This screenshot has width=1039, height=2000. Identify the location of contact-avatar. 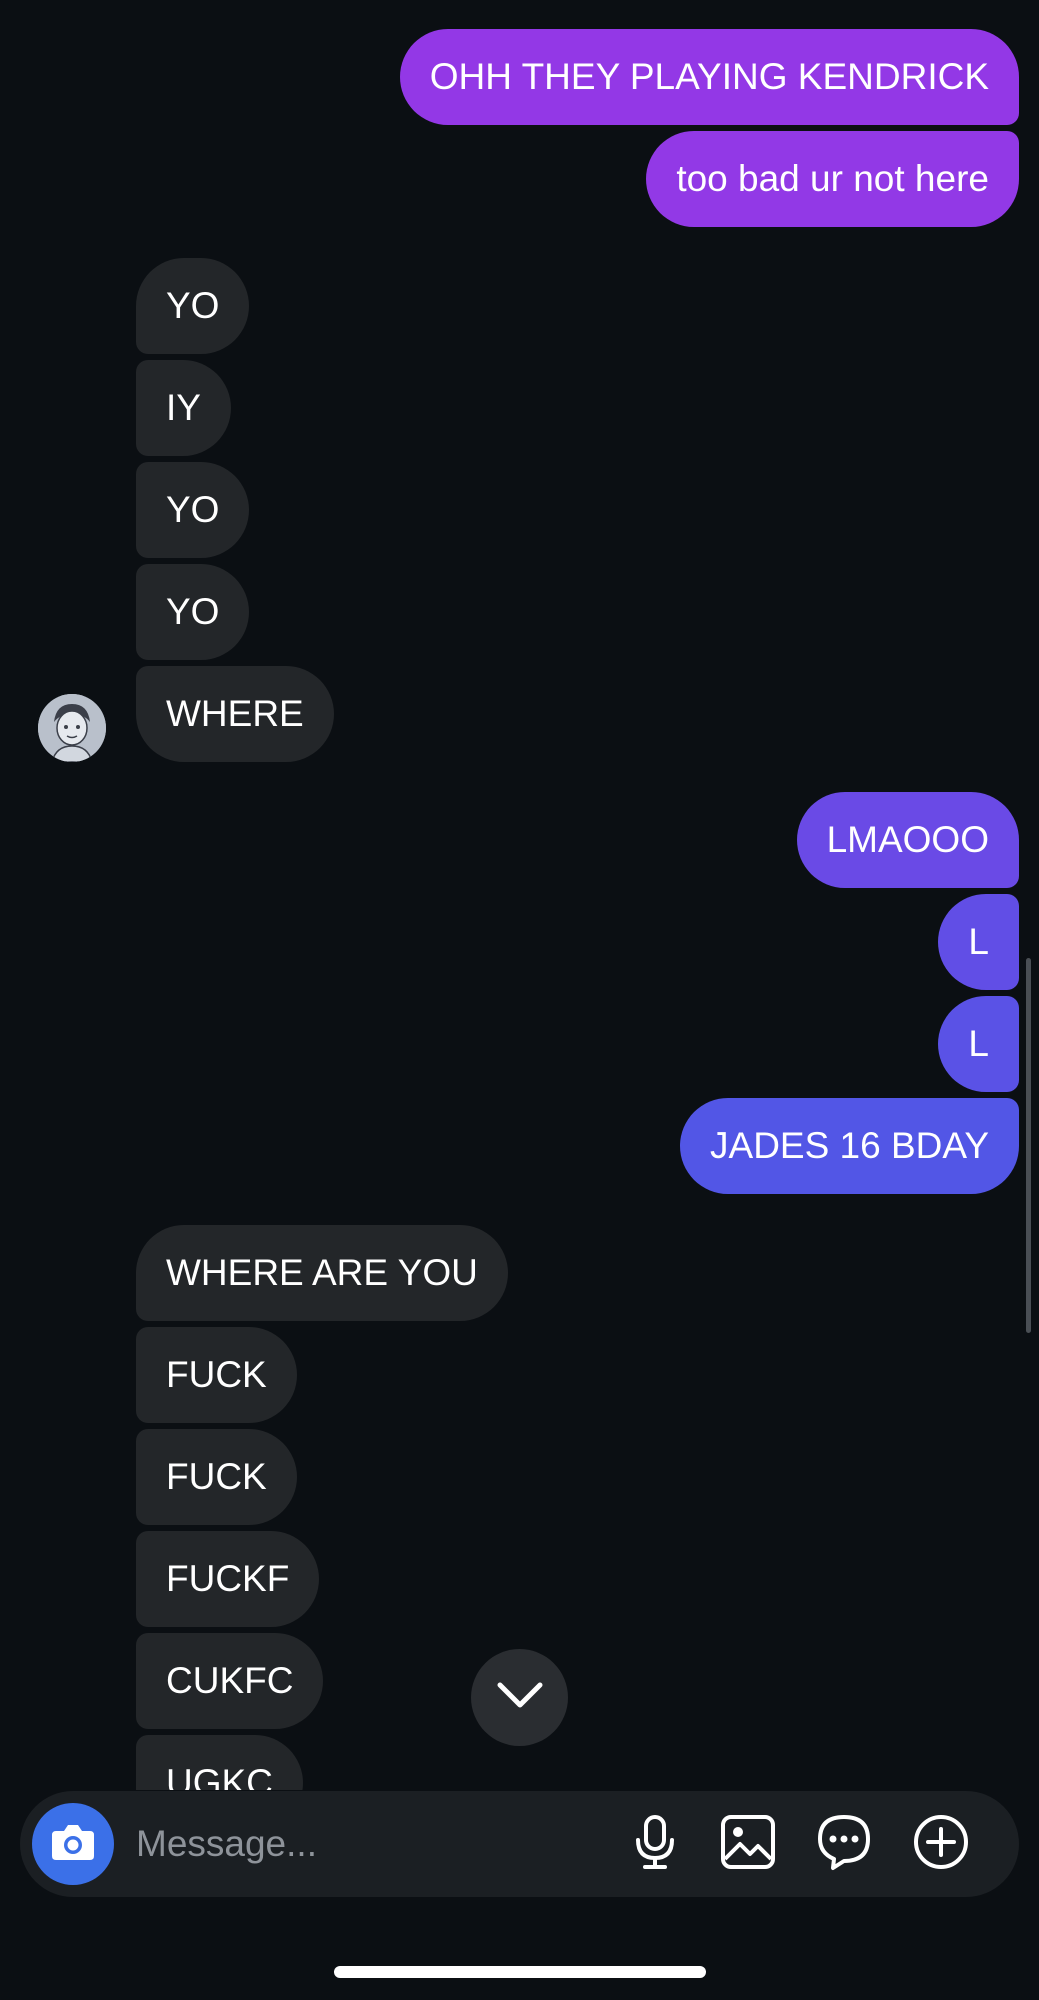
(72, 728).